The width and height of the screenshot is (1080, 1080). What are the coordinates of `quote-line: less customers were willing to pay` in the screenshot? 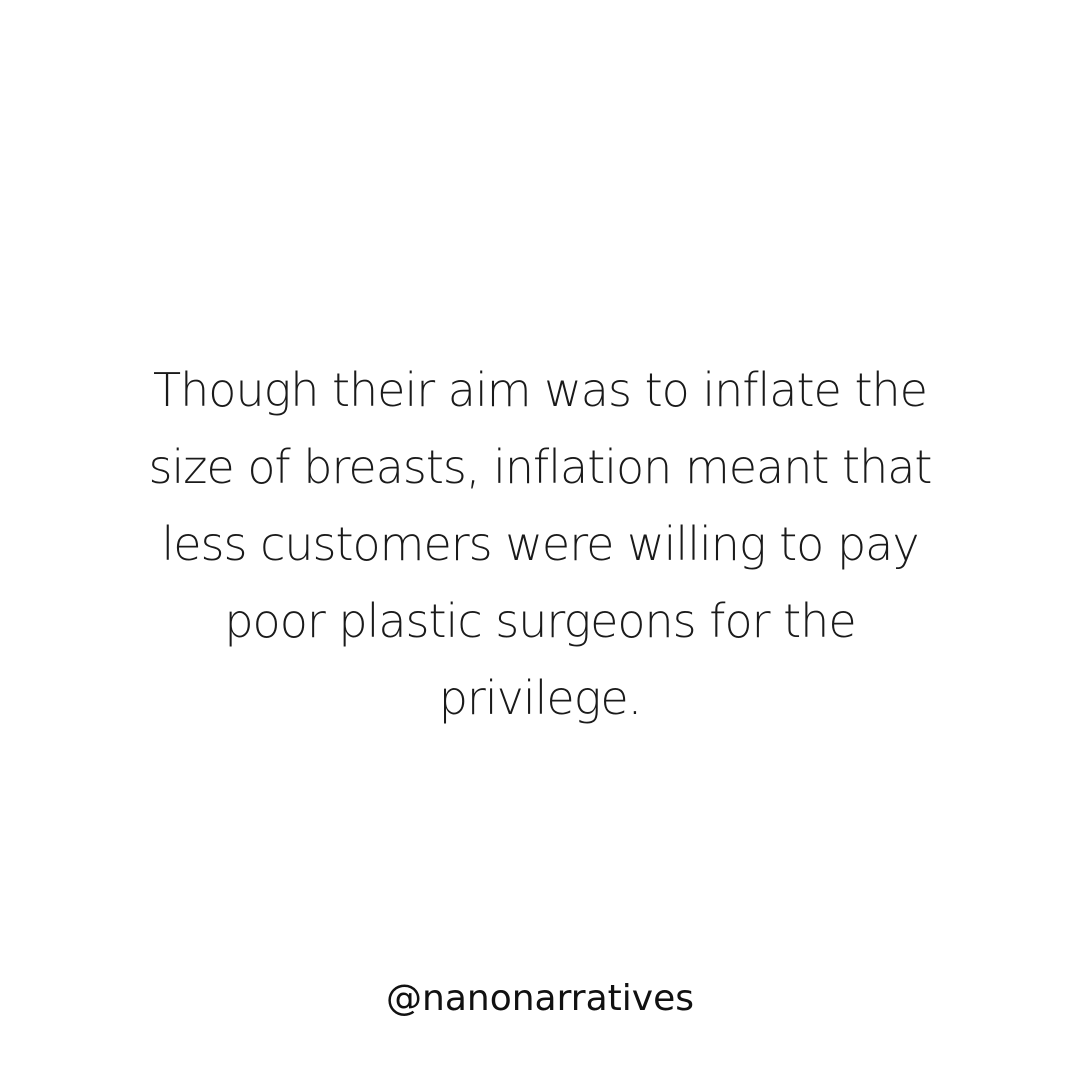 It's located at (540, 544).